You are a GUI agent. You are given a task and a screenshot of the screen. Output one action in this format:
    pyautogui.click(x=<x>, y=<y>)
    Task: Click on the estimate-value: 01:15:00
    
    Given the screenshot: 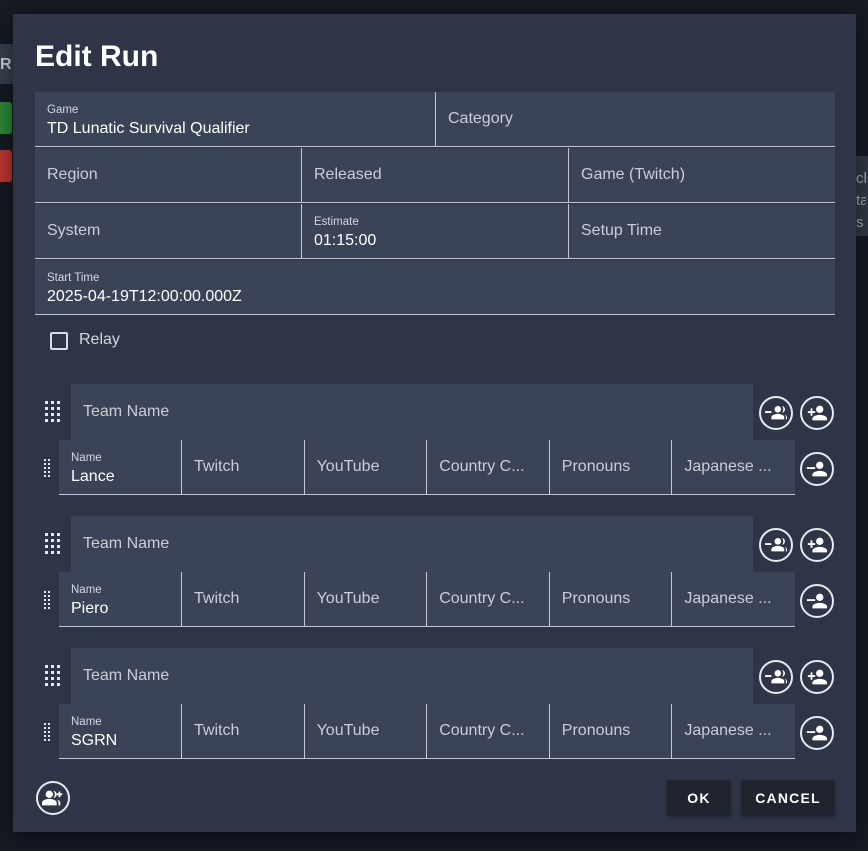 What is the action you would take?
    pyautogui.click(x=345, y=240)
    